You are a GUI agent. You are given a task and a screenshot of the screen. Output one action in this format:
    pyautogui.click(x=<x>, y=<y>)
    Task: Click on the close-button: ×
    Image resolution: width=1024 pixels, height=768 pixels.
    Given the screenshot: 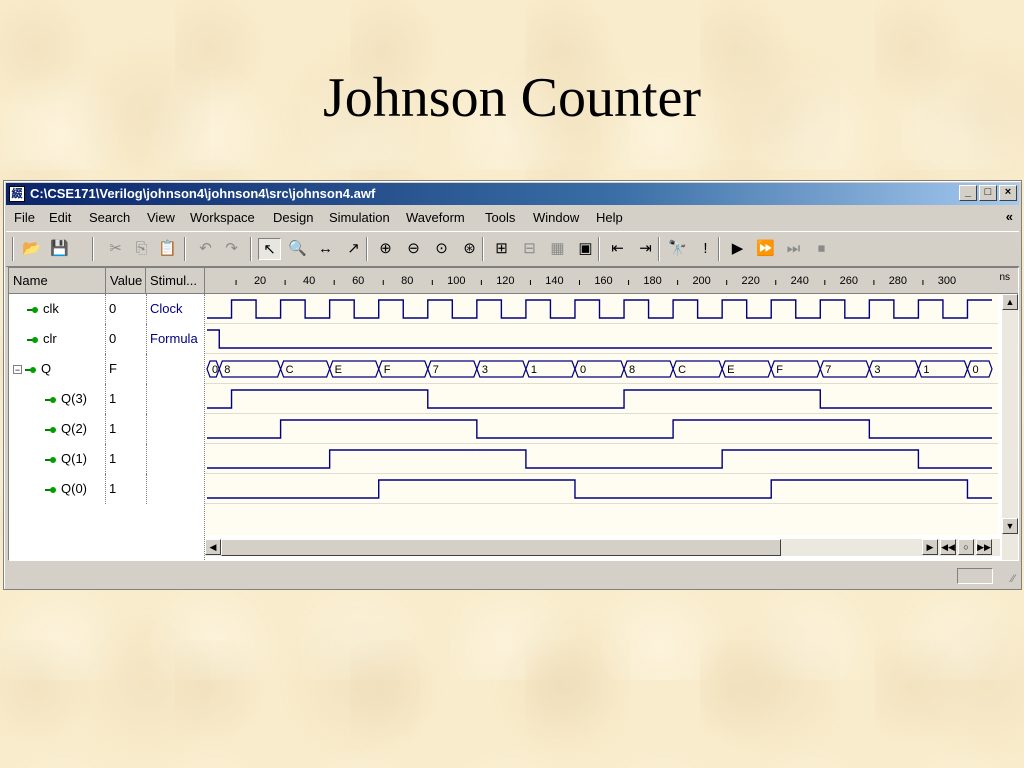 What is the action you would take?
    pyautogui.click(x=1008, y=193)
    